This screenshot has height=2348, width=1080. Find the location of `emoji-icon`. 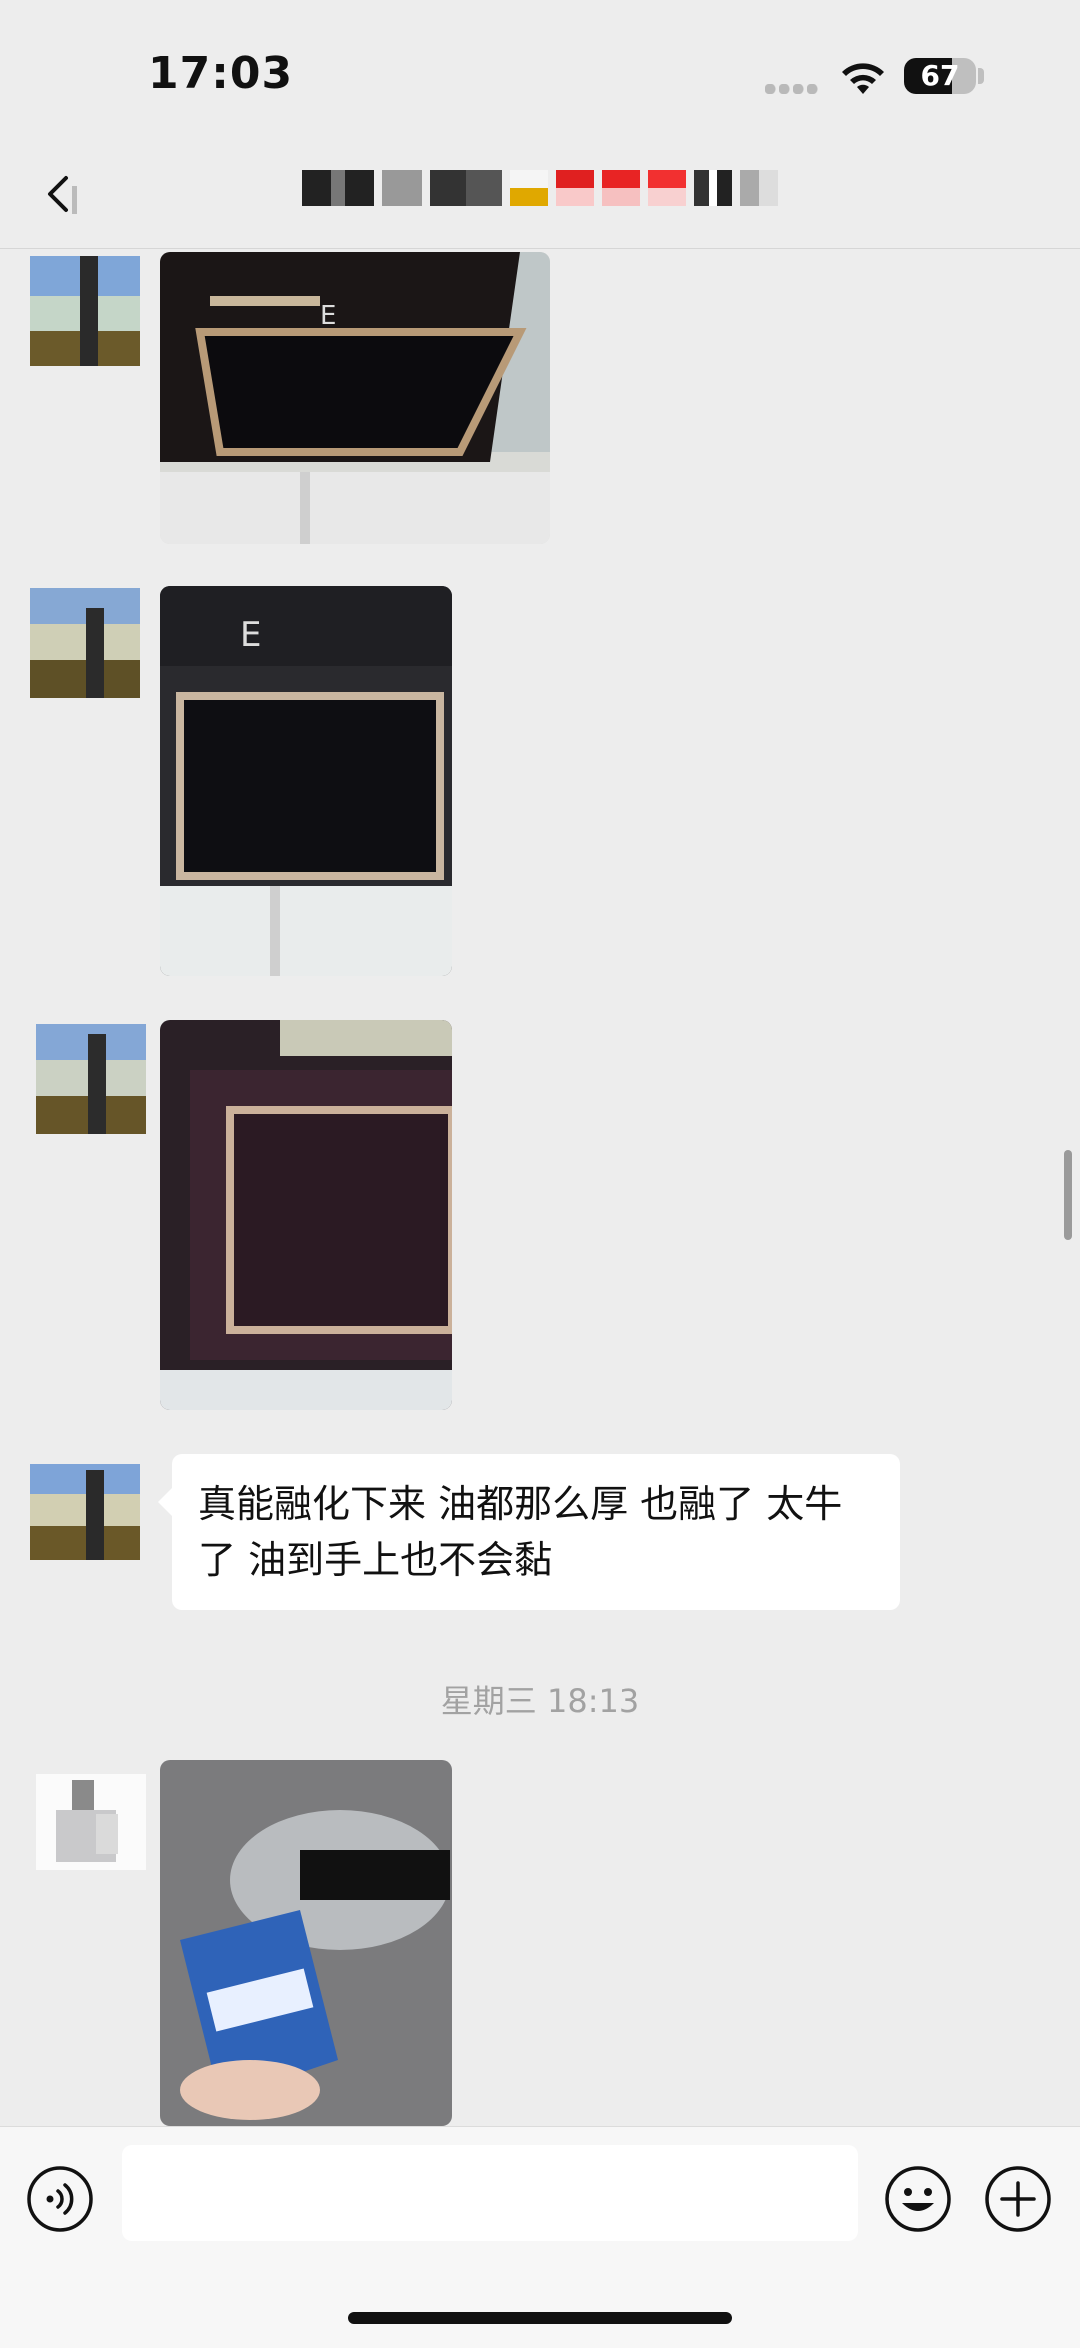

emoji-icon is located at coordinates (918, 2199).